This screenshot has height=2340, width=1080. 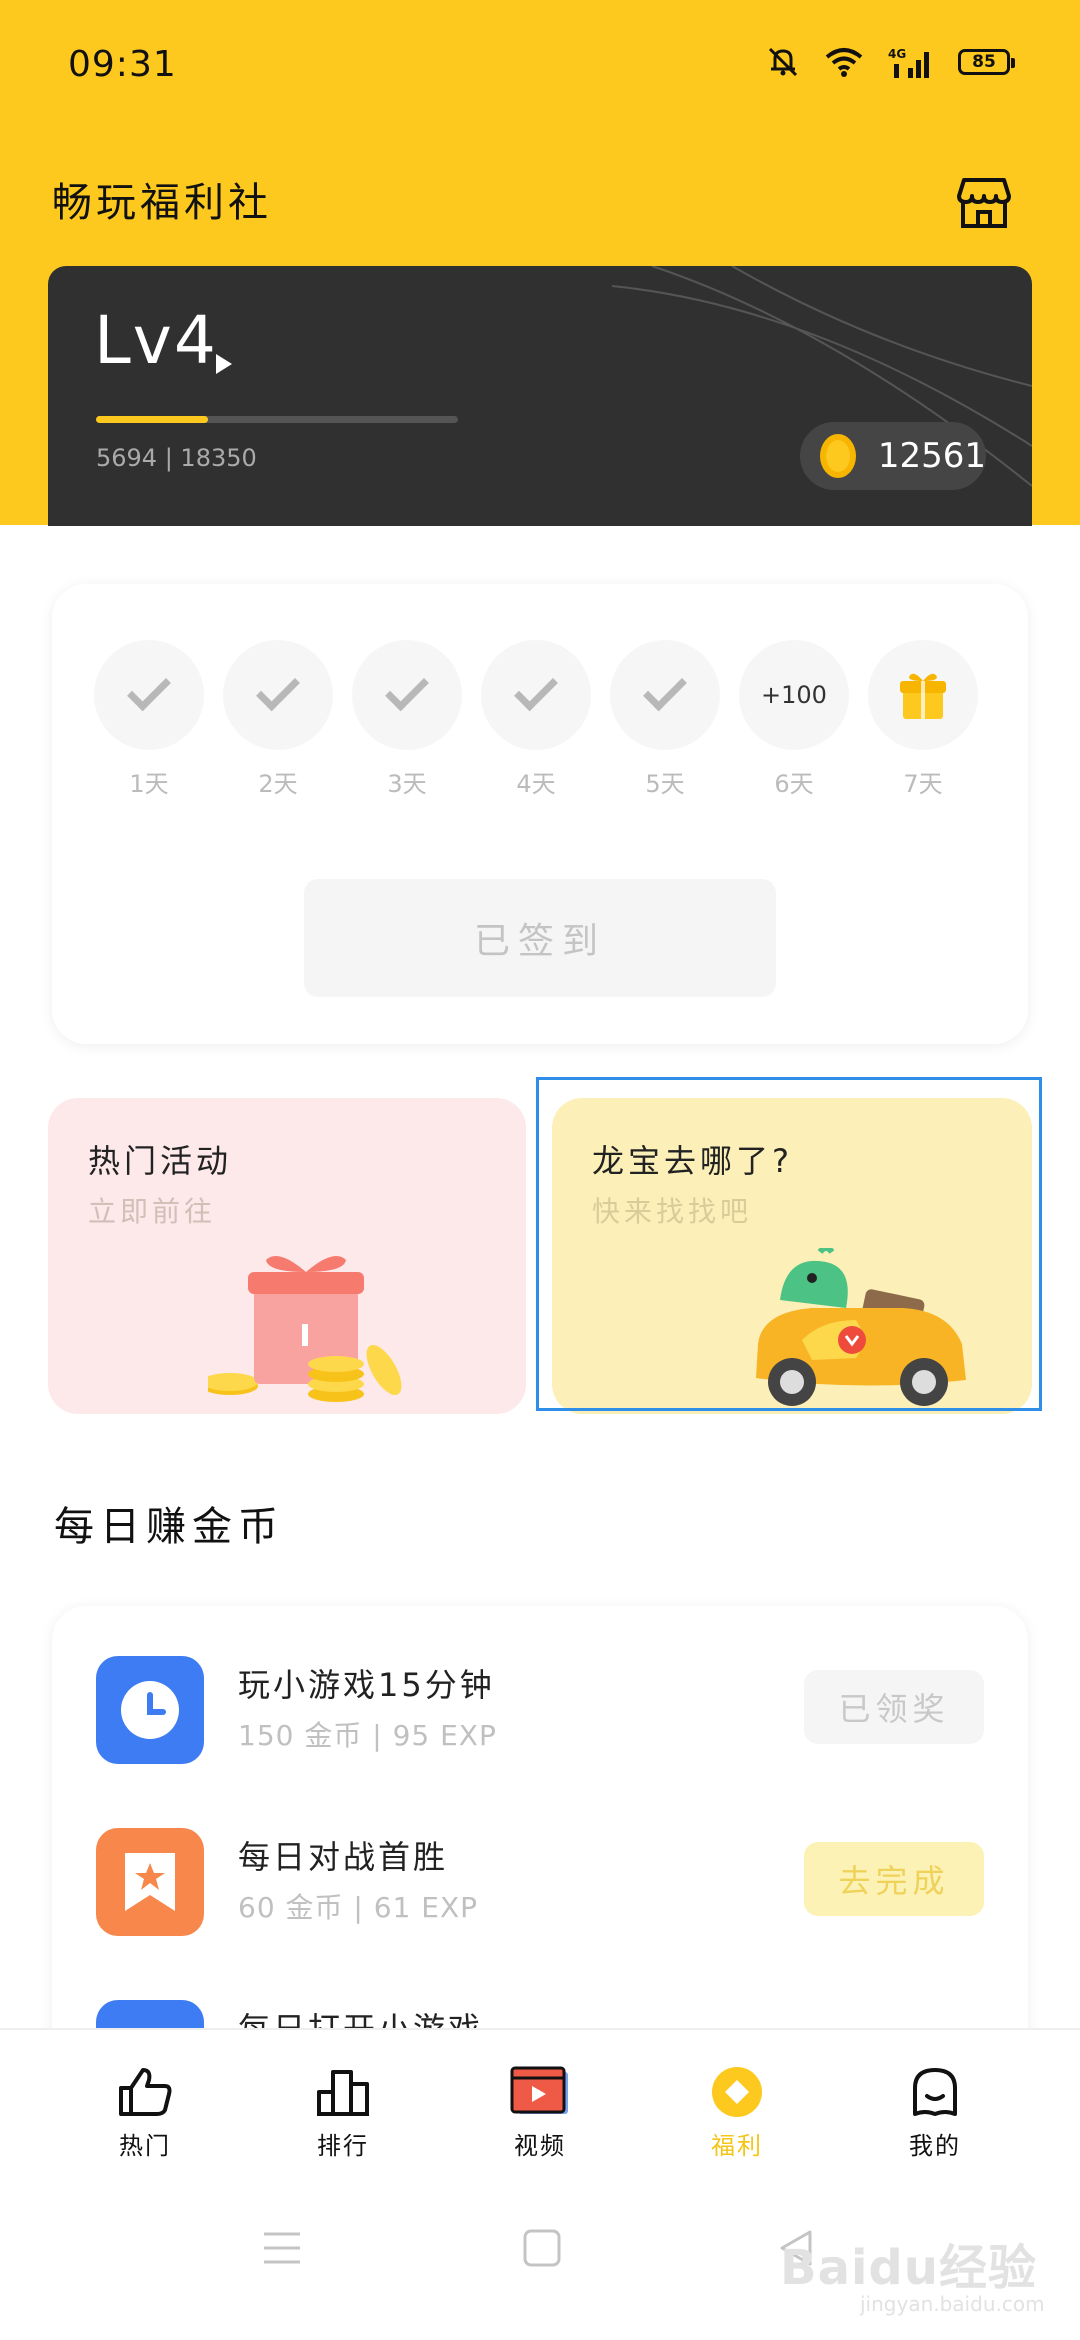 What do you see at coordinates (278, 784) in the screenshot?
I see `day-label: 2天` at bounding box center [278, 784].